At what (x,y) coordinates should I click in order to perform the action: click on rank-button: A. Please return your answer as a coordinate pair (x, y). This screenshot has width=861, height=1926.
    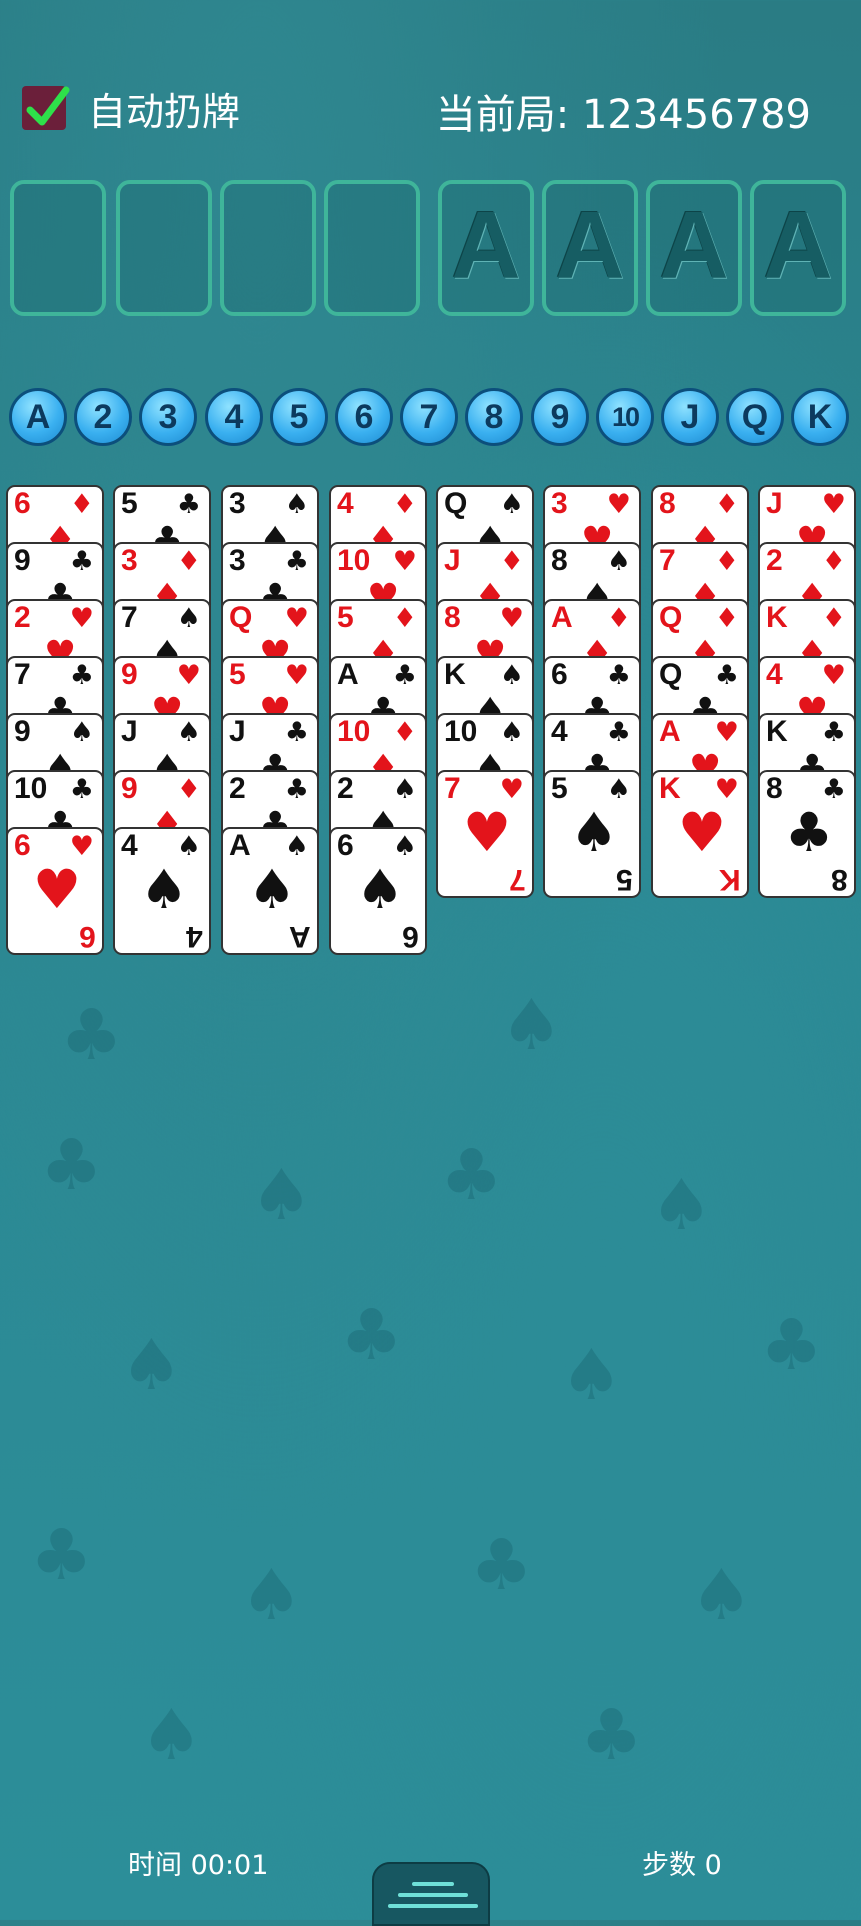
    Looking at the image, I should click on (38, 417).